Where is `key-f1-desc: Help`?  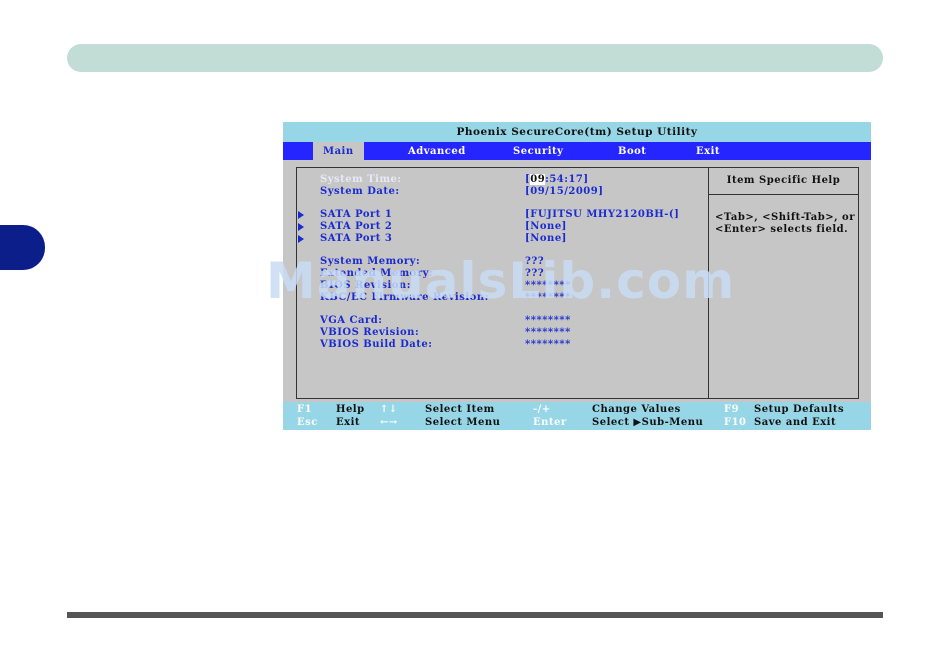 key-f1-desc: Help is located at coordinates (350, 409).